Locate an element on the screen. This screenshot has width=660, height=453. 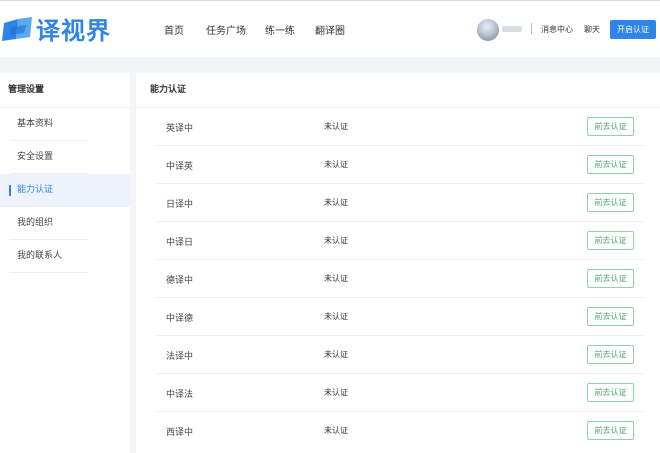
sidebar-item-label: 我的组织 is located at coordinates (35, 223).